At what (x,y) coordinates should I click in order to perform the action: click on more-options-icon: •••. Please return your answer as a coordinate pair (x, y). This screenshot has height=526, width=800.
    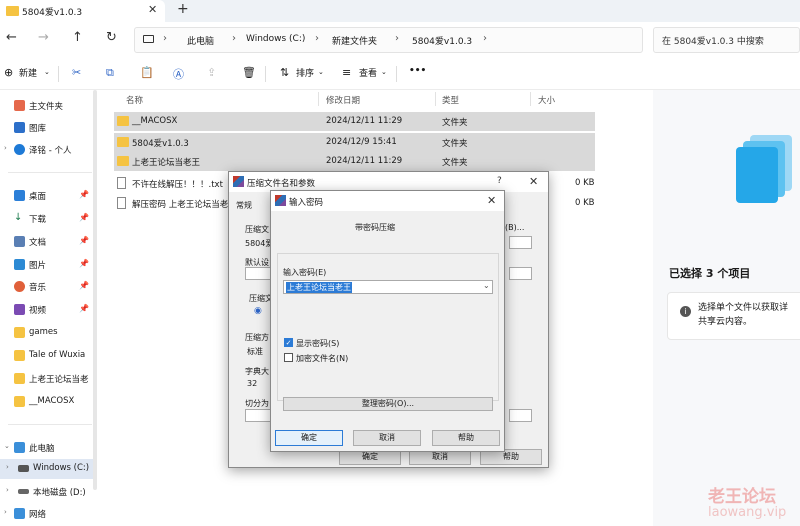
    Looking at the image, I should click on (417, 71).